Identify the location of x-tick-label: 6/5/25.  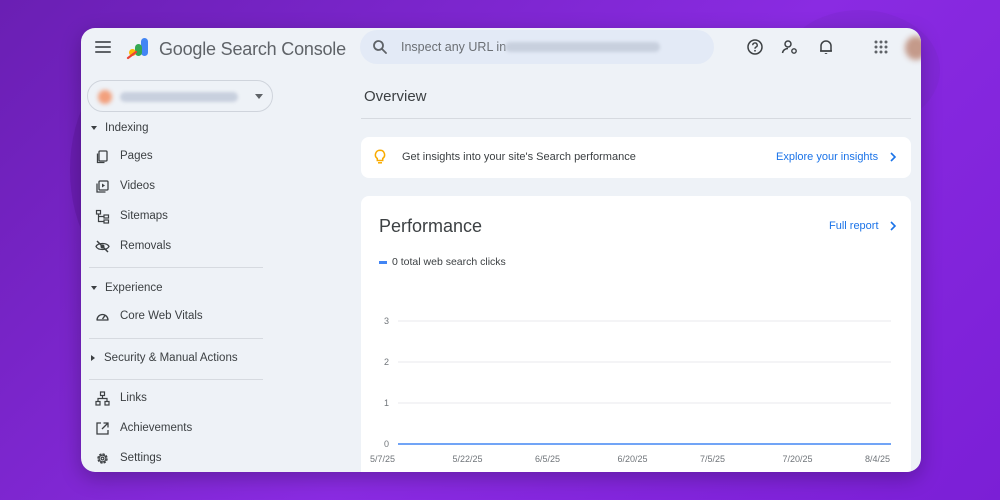
(547, 459).